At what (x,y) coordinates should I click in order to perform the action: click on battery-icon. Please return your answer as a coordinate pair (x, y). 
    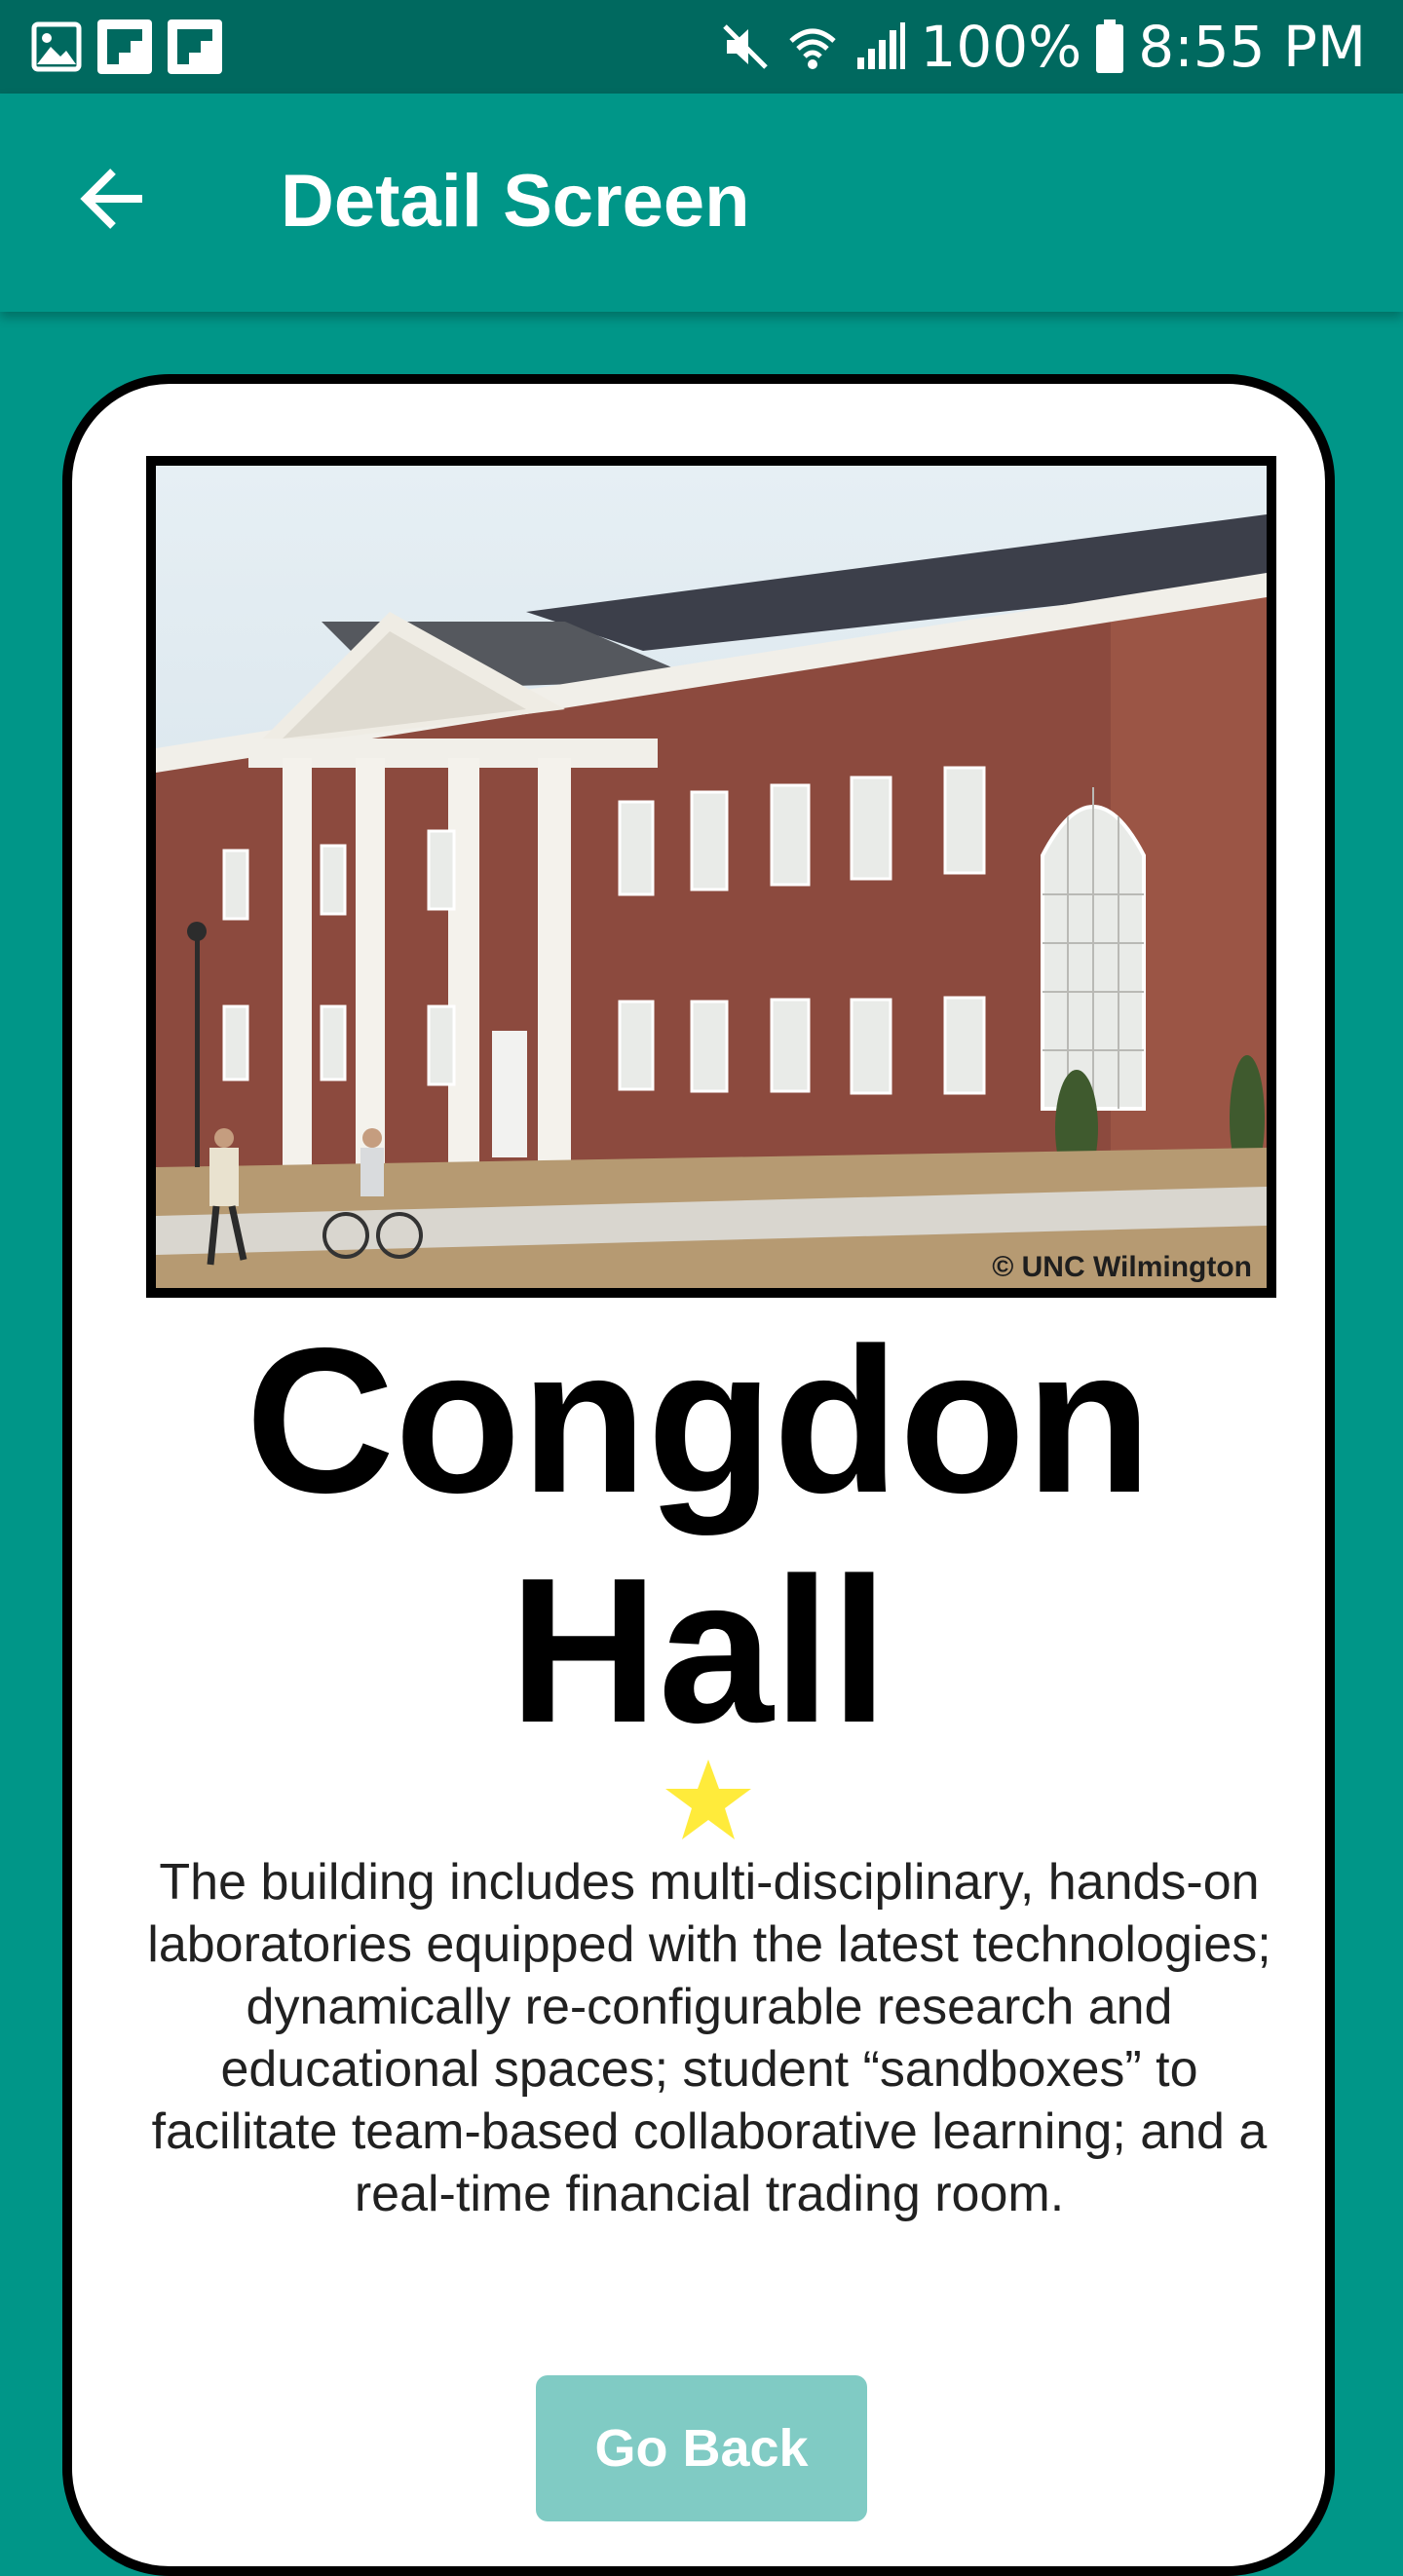
    Looking at the image, I should click on (1109, 46).